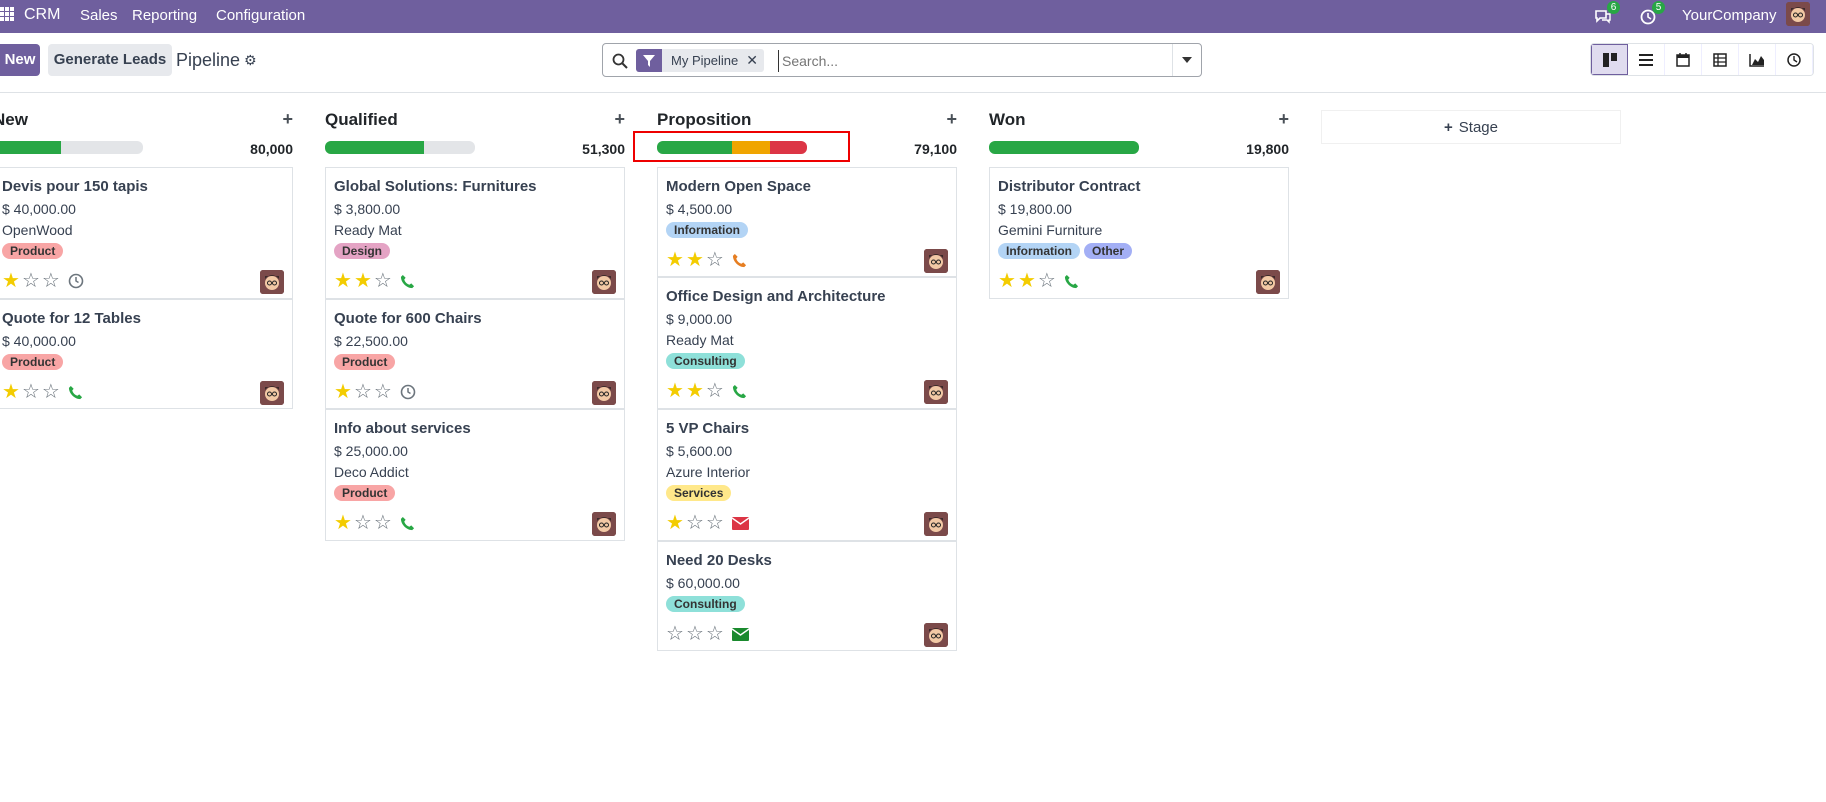 The width and height of the screenshot is (1826, 802). Describe the element at coordinates (1757, 59) in the screenshot. I see `graph-view-button` at that location.